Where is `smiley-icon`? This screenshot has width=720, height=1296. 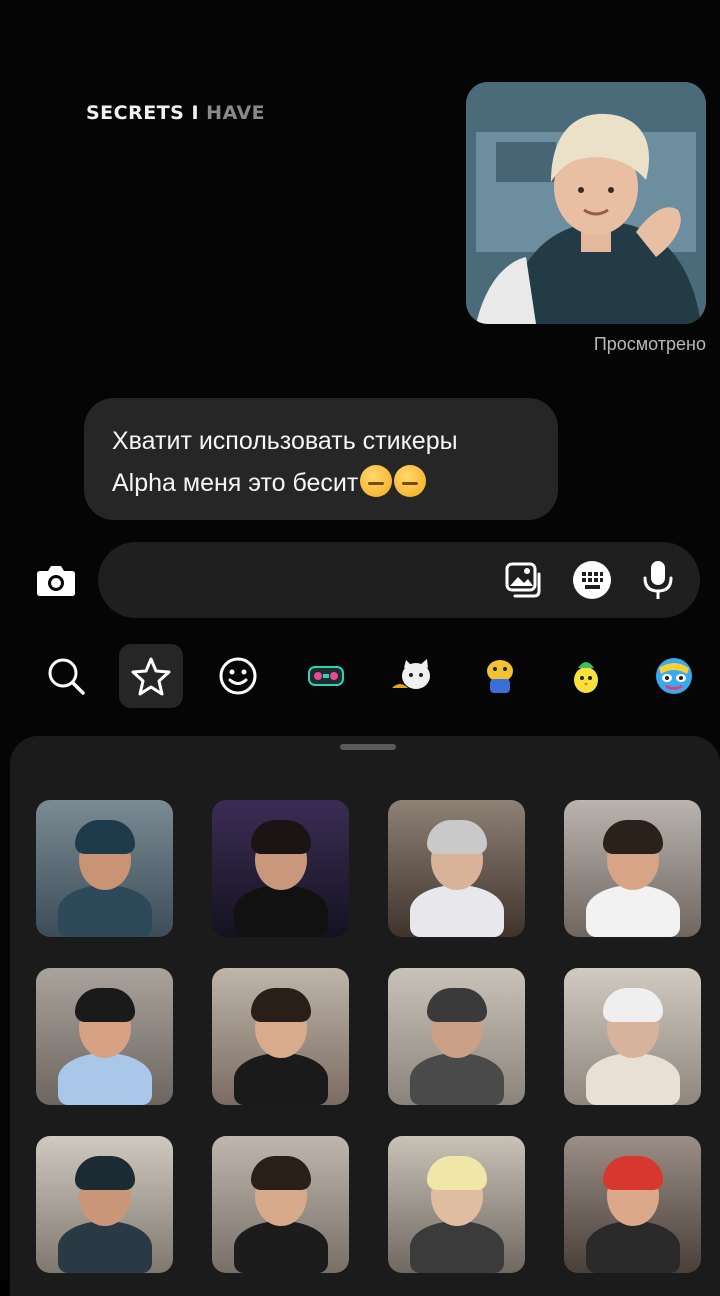 smiley-icon is located at coordinates (238, 676).